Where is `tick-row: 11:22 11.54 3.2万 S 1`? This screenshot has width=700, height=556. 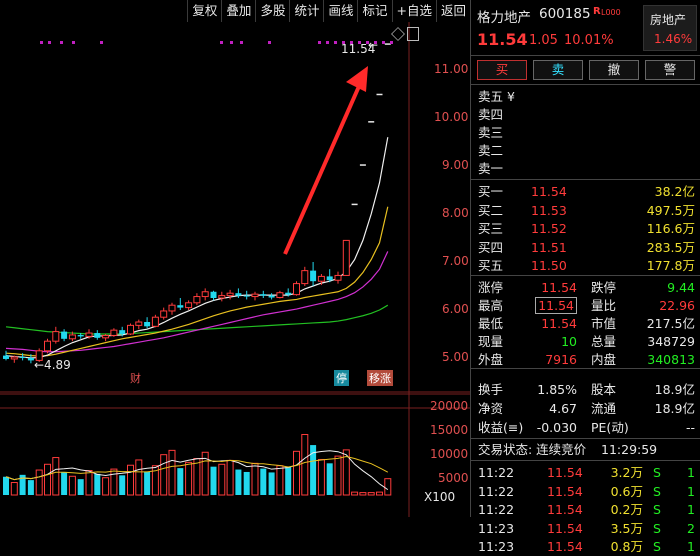
tick-row: 11:22 11.54 3.2万 S 1 is located at coordinates (585, 472).